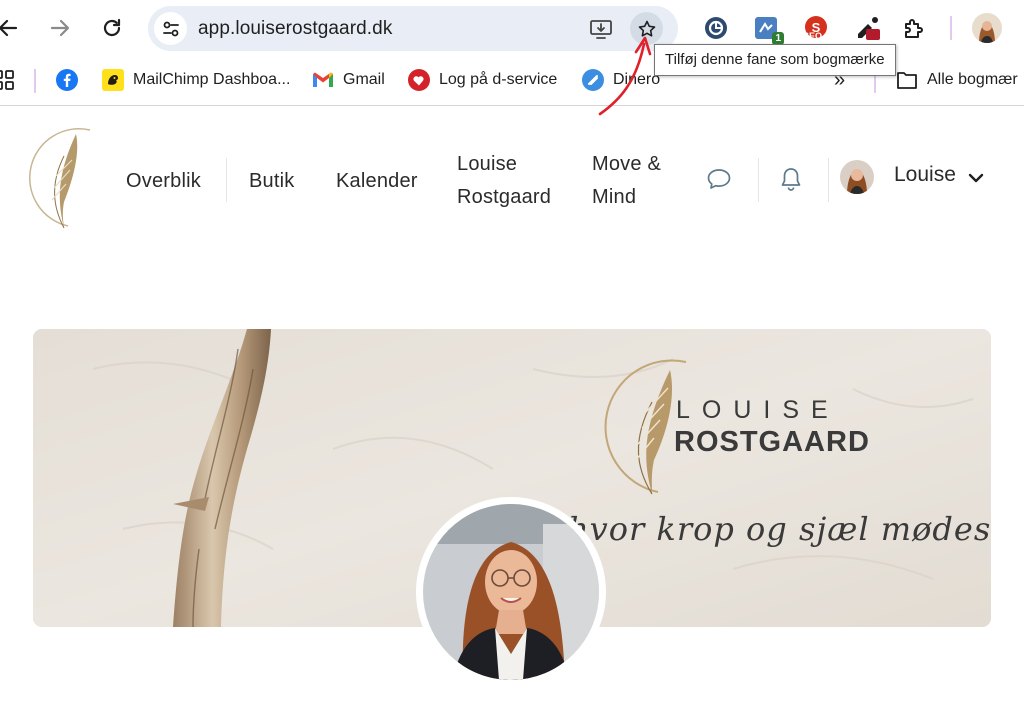 The image size is (1024, 728). I want to click on user-name: Louise, so click(925, 175).